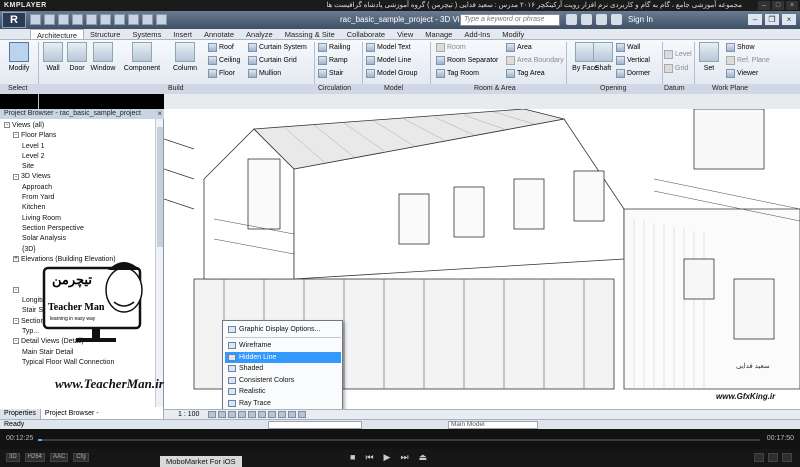 This screenshot has width=800, height=467. I want to click on menu-item-ray-trace: Ray Trace, so click(283, 403).